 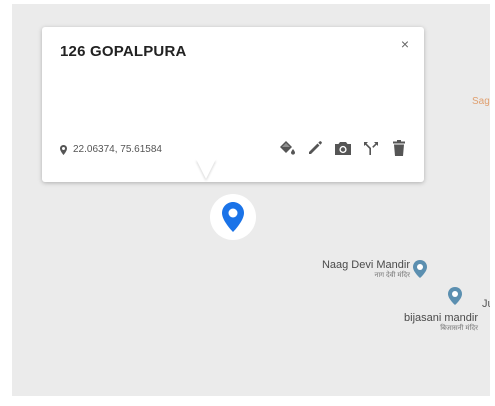 What do you see at coordinates (486, 304) in the screenshot?
I see `edge-place-label-right-lower: Ju` at bounding box center [486, 304].